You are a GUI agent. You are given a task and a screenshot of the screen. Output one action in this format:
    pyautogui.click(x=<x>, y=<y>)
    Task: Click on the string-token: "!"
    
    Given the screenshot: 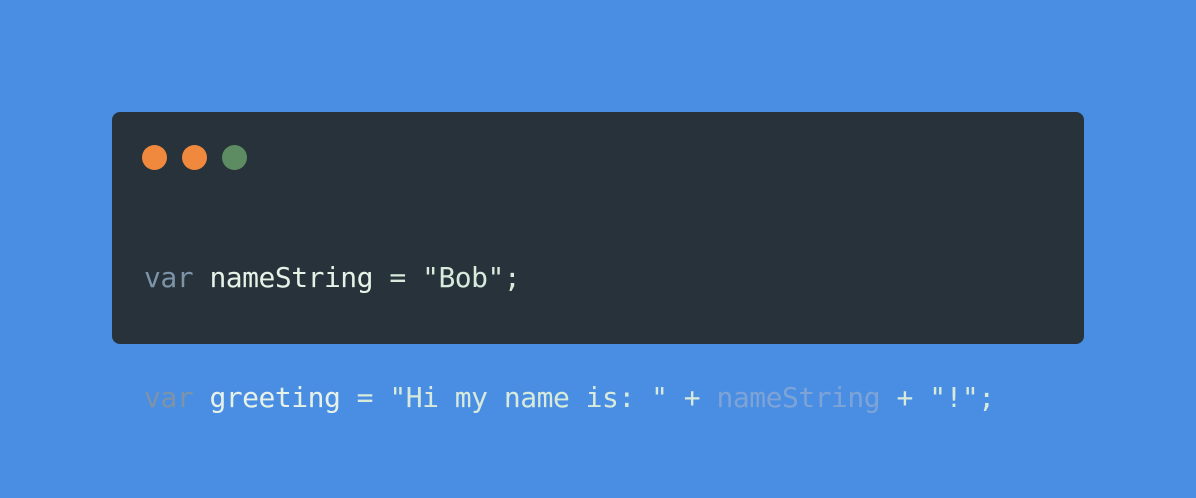 What is the action you would take?
    pyautogui.click(x=954, y=397)
    